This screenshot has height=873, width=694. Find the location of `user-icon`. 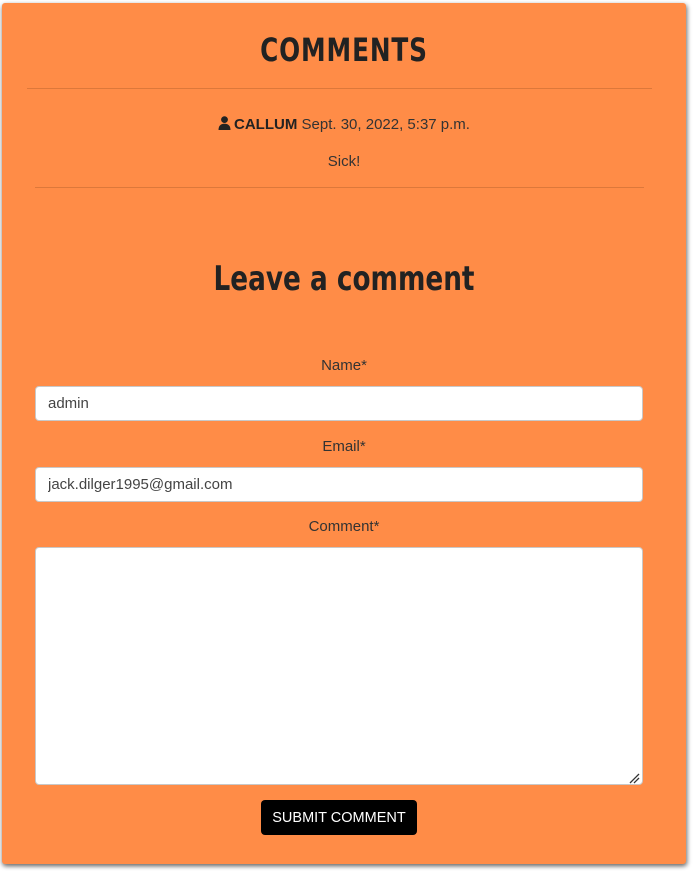

user-icon is located at coordinates (224, 123).